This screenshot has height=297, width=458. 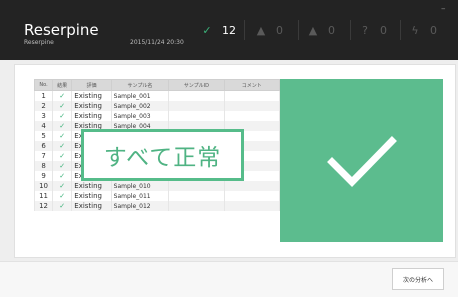 I want to click on row-sample-name: Sample_010, so click(x=140, y=186).